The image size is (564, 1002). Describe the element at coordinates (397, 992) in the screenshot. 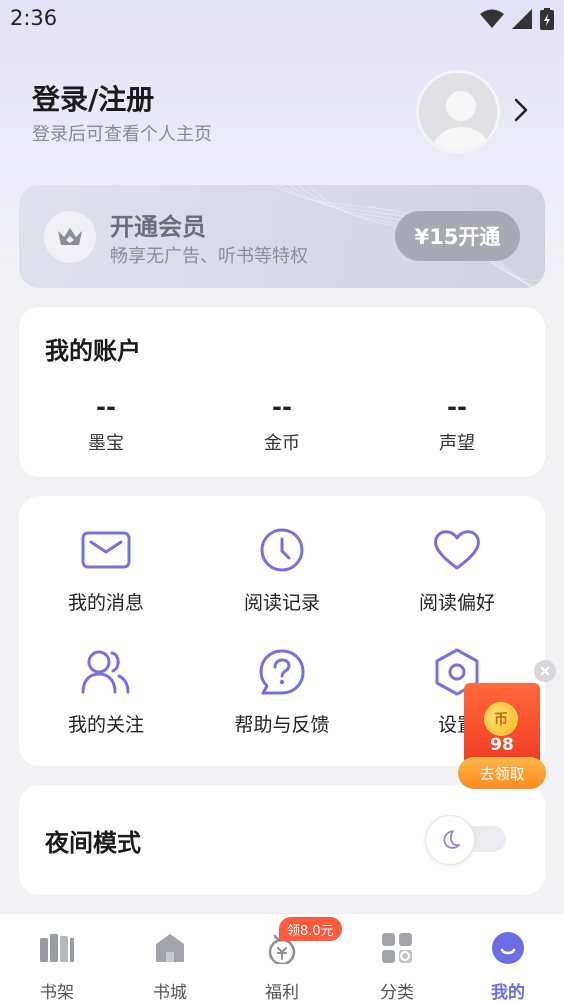

I see `nav-label: 分类` at that location.